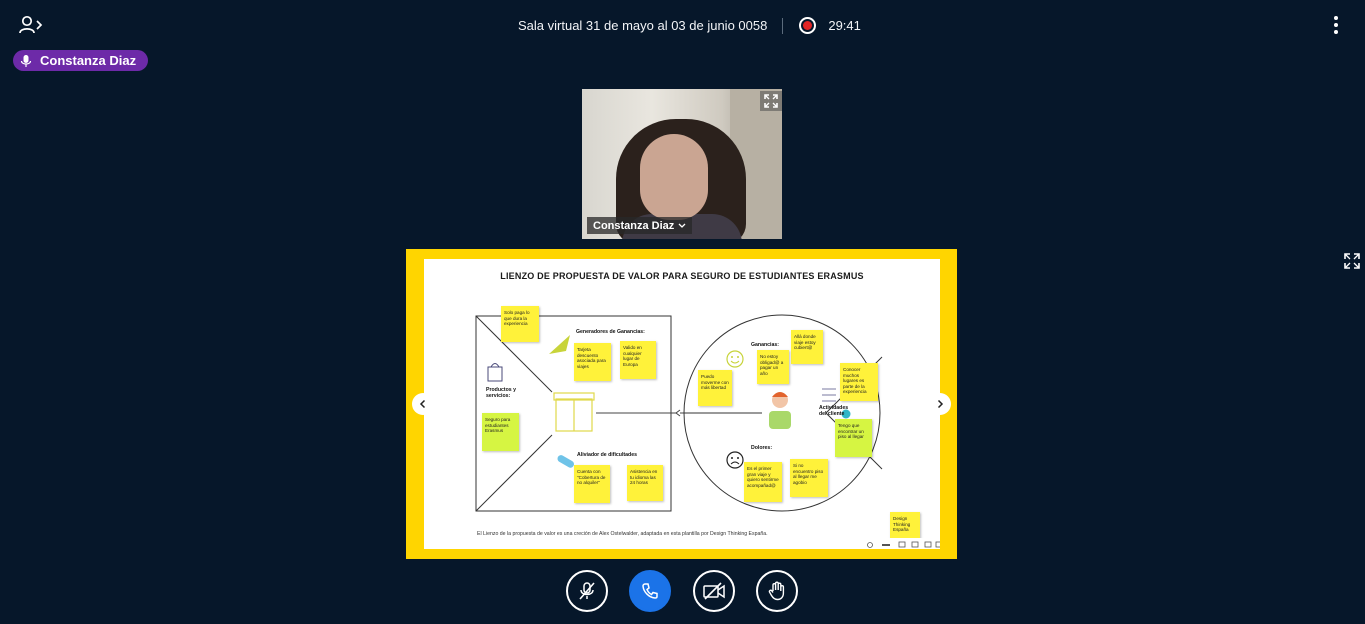  Describe the element at coordinates (682, 225) in the screenshot. I see `chevron-down-icon` at that location.